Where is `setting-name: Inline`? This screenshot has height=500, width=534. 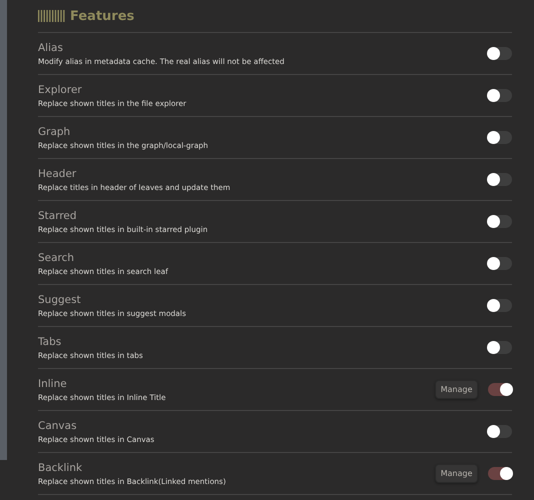
setting-name: Inline is located at coordinates (53, 384).